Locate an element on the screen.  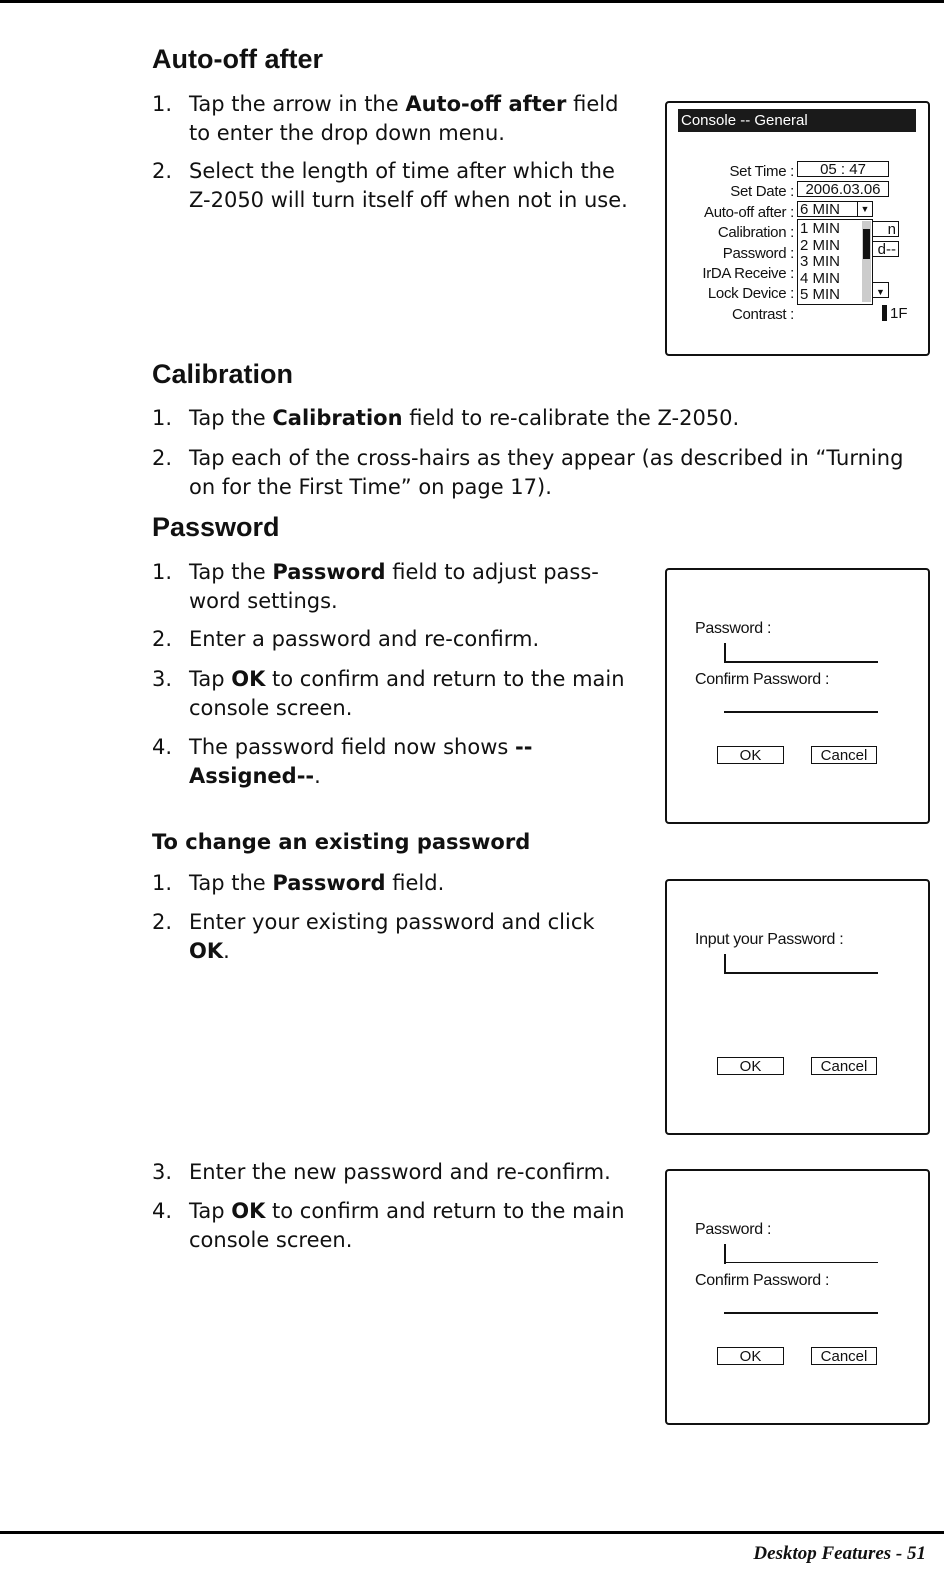
heading-calibration: Calibration is located at coordinates (223, 374).